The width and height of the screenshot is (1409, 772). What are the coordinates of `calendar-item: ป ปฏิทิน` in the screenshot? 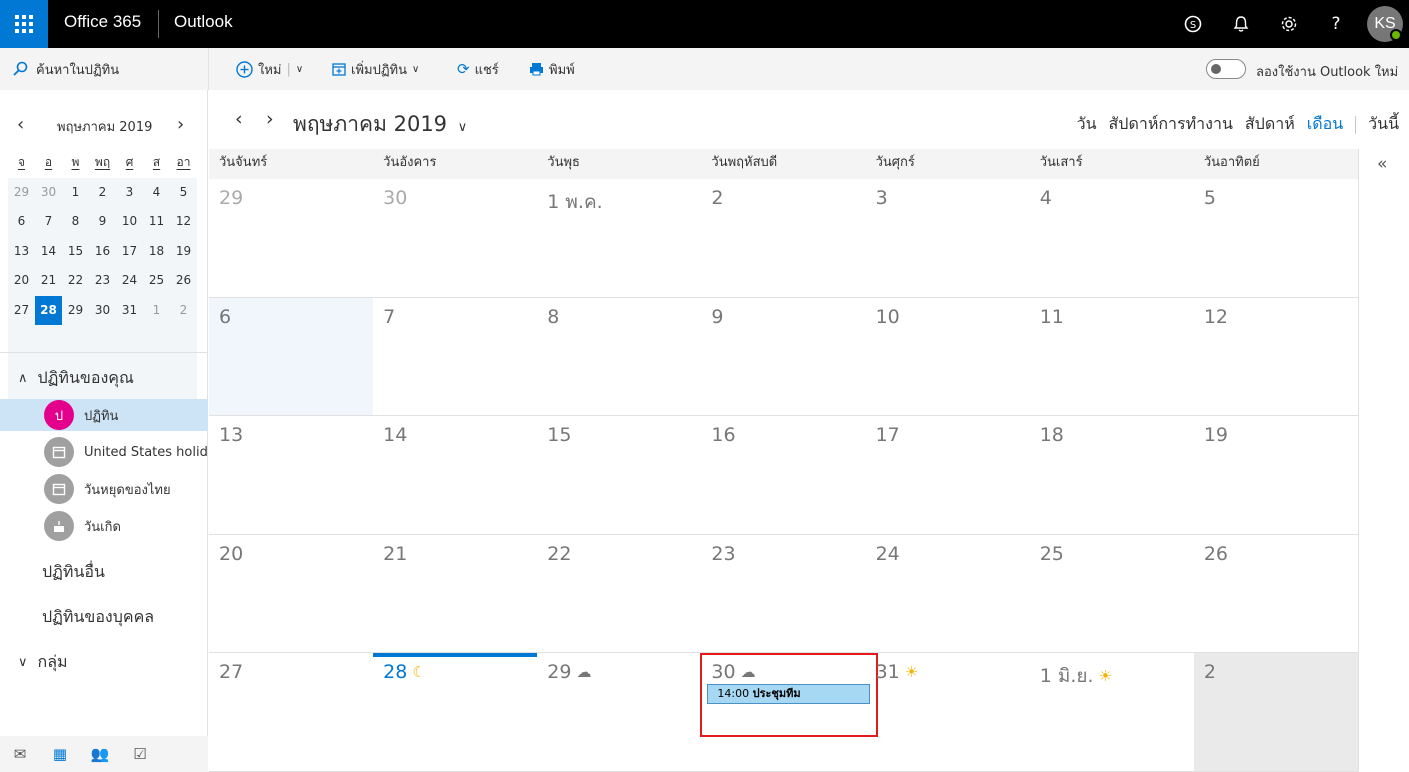 It's located at (104, 415).